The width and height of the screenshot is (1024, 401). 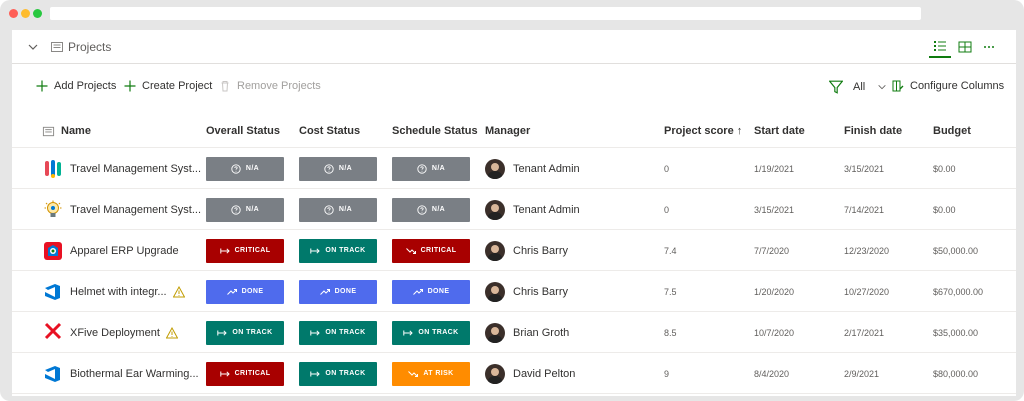 What do you see at coordinates (279, 86) in the screenshot?
I see `remove-projects-label: Remove Projects` at bounding box center [279, 86].